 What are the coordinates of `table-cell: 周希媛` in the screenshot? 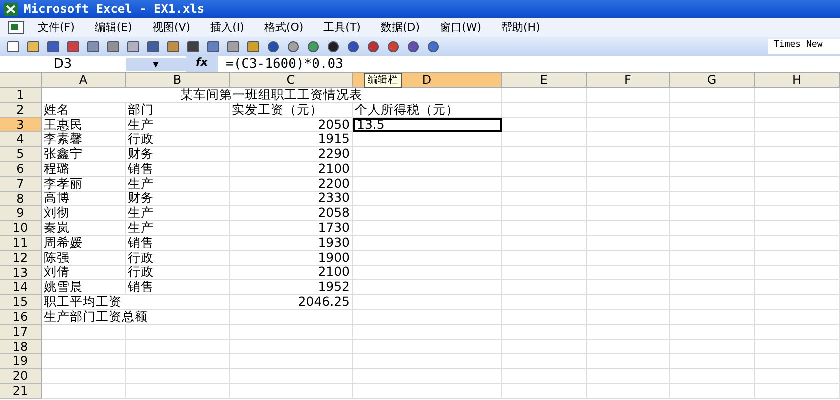 It's located at (84, 243).